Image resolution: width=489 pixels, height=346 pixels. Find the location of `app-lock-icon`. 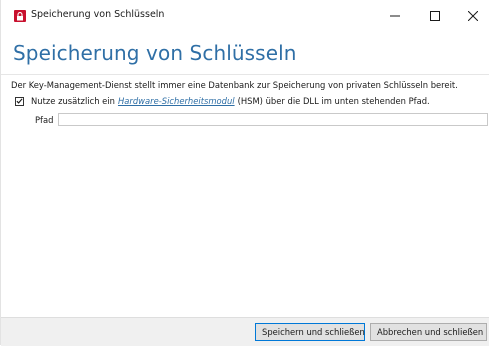

app-lock-icon is located at coordinates (20, 16).